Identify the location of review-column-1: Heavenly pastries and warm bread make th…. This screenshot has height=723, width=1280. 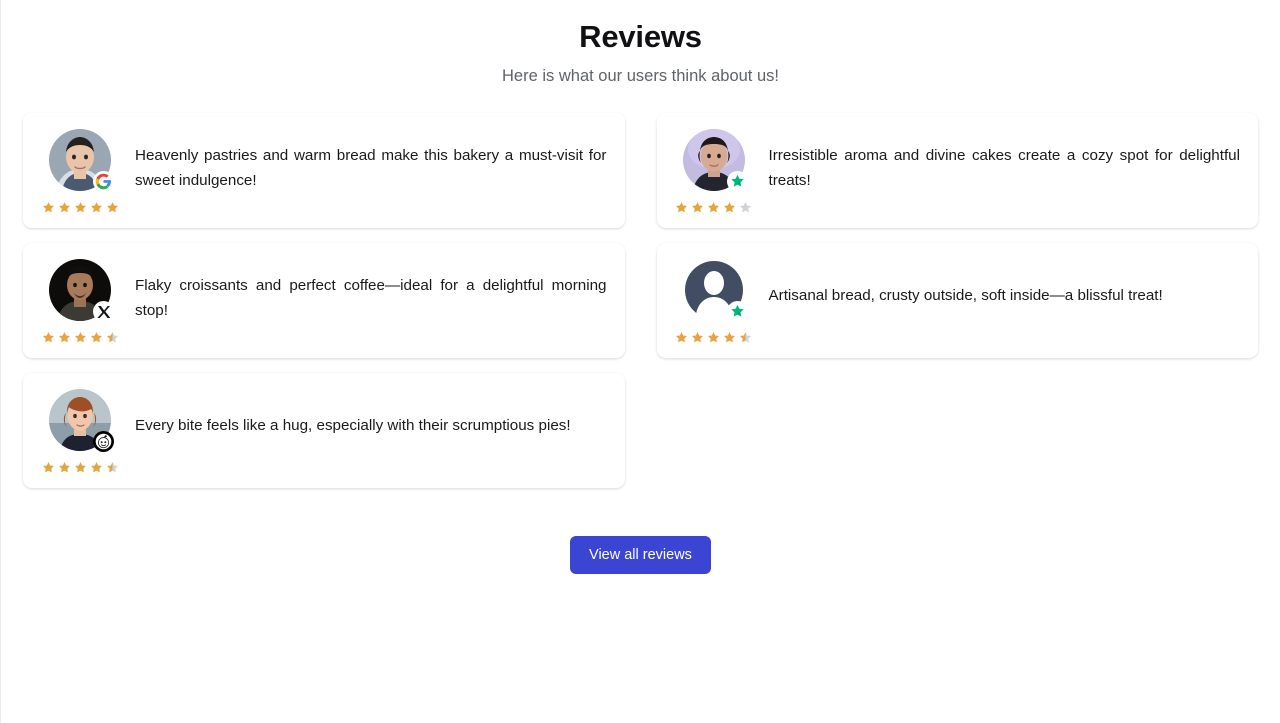
(332, 170).